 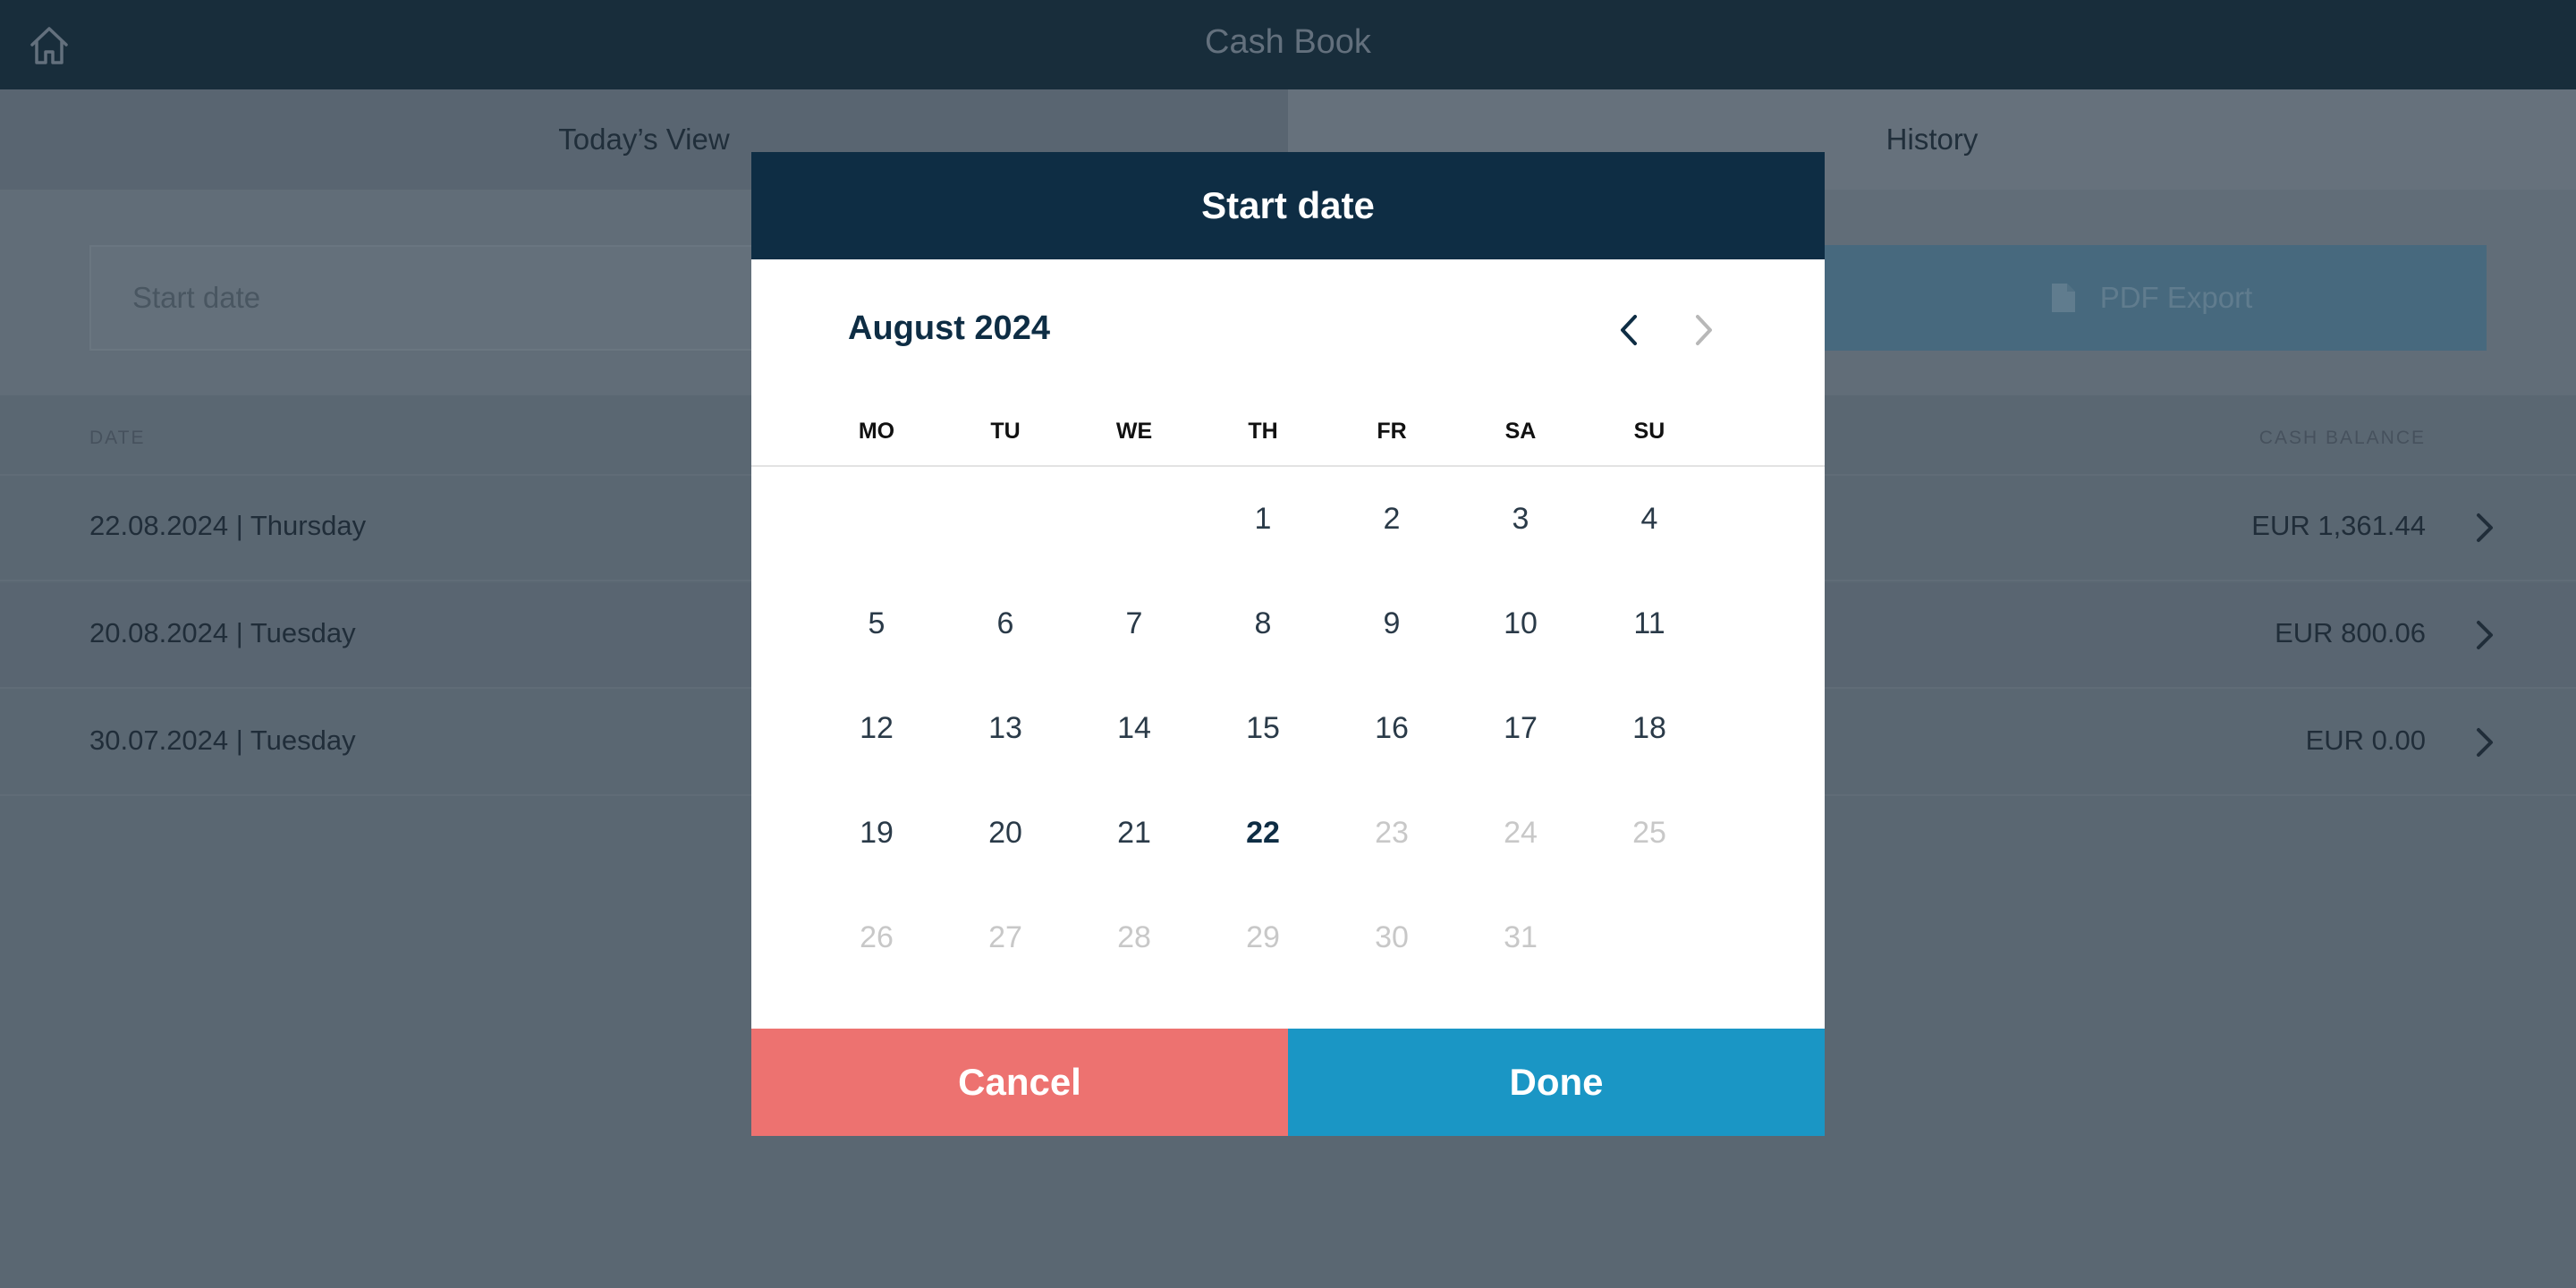 I want to click on calendar-day-today: 22, so click(x=1263, y=833).